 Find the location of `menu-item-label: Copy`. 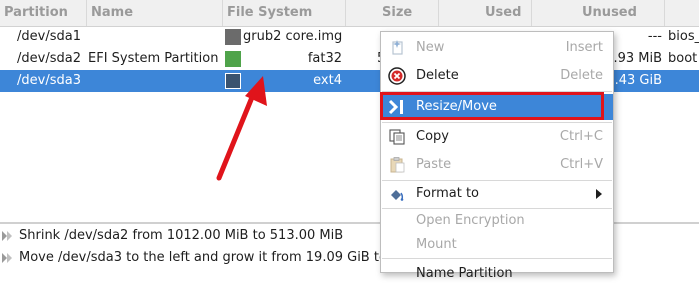

menu-item-label: Copy is located at coordinates (432, 136).